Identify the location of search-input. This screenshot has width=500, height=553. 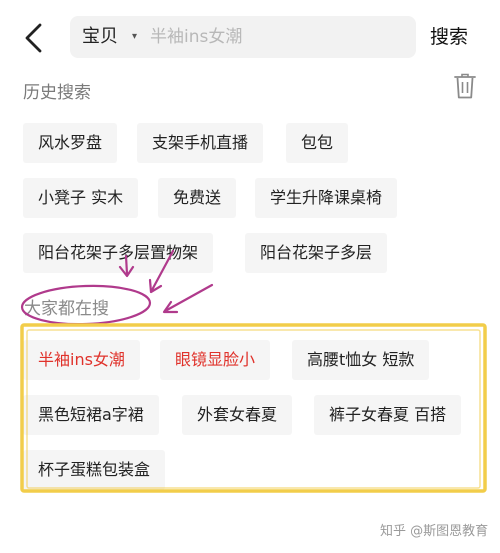
(275, 37).